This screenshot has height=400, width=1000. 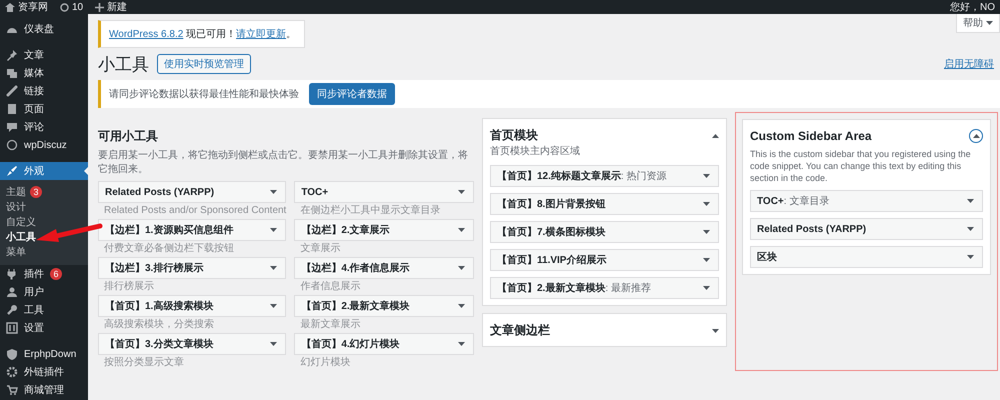 What do you see at coordinates (12, 55) in the screenshot?
I see `pin-icon` at bounding box center [12, 55].